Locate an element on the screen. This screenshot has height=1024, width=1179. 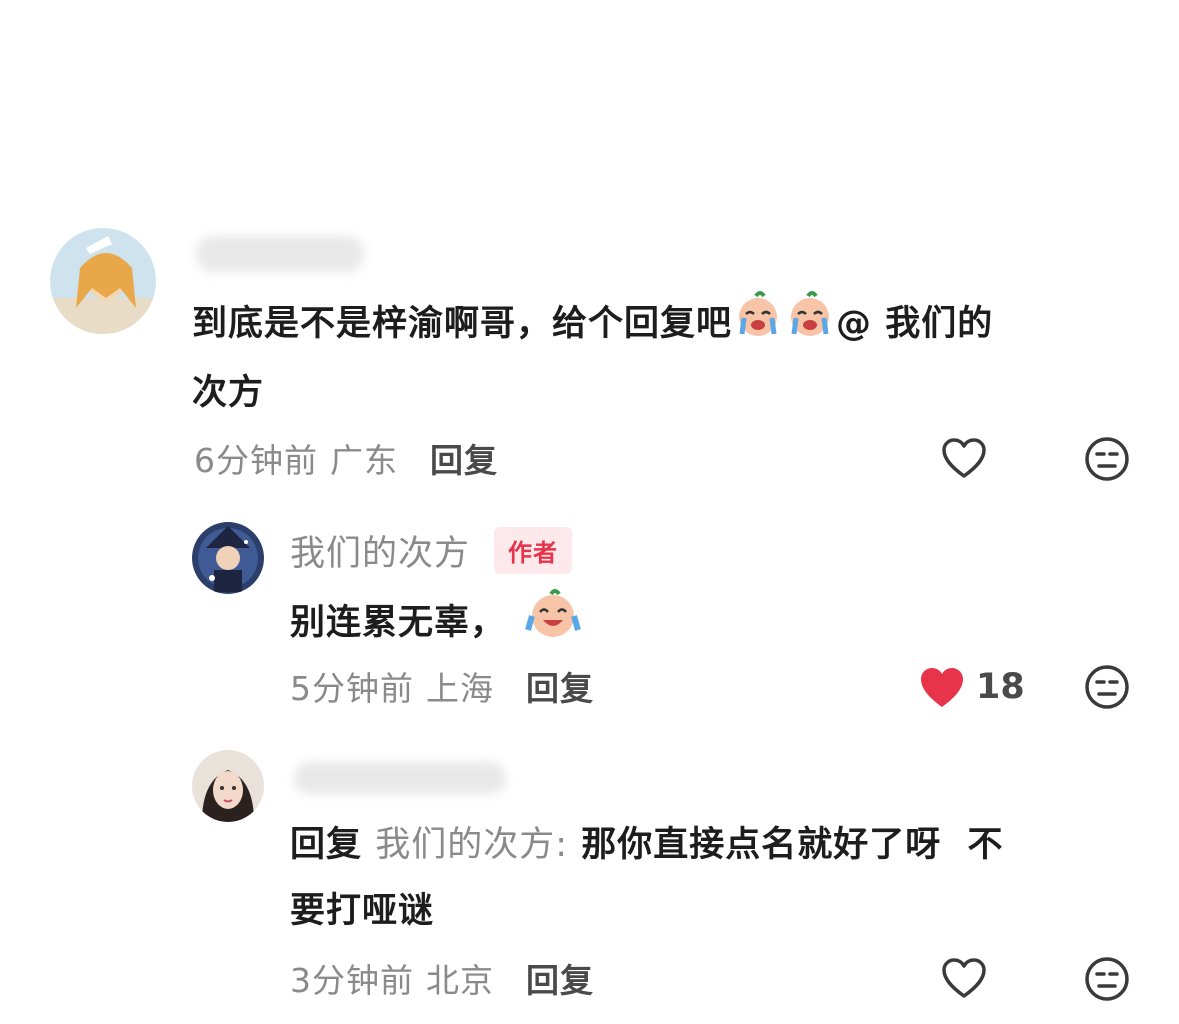
reply-prefix: 回复 is located at coordinates (326, 845).